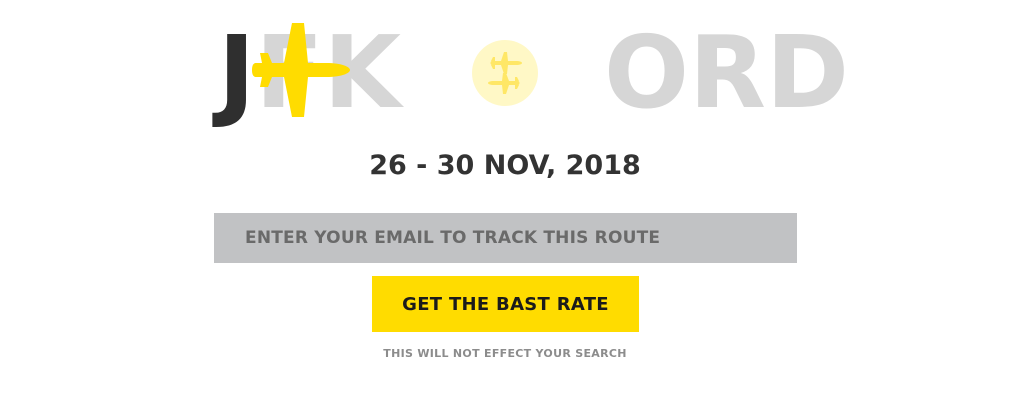 This screenshot has height=406, width=1010. I want to click on airplane-icon, so click(298, 70).